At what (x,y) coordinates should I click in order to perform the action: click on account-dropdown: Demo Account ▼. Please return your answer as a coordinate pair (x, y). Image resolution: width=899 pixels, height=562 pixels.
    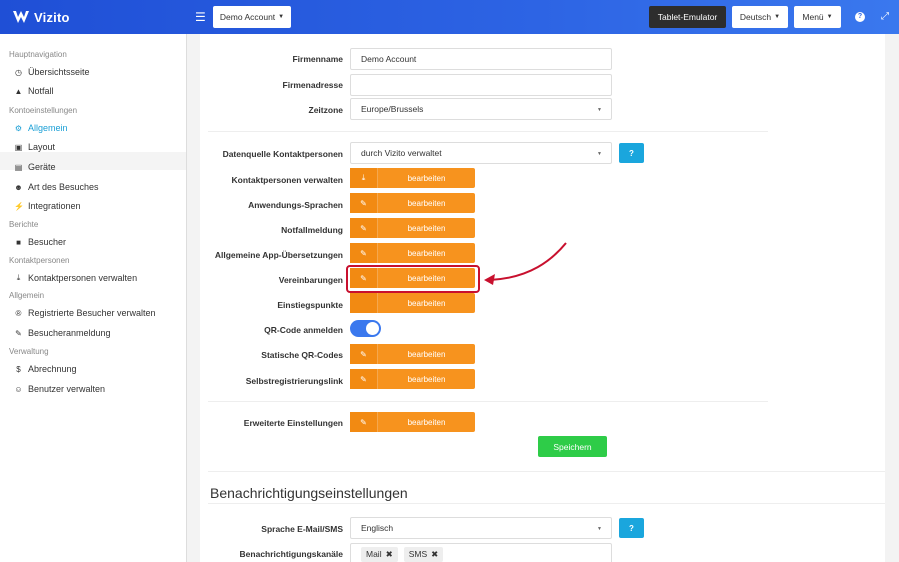
    Looking at the image, I should click on (252, 17).